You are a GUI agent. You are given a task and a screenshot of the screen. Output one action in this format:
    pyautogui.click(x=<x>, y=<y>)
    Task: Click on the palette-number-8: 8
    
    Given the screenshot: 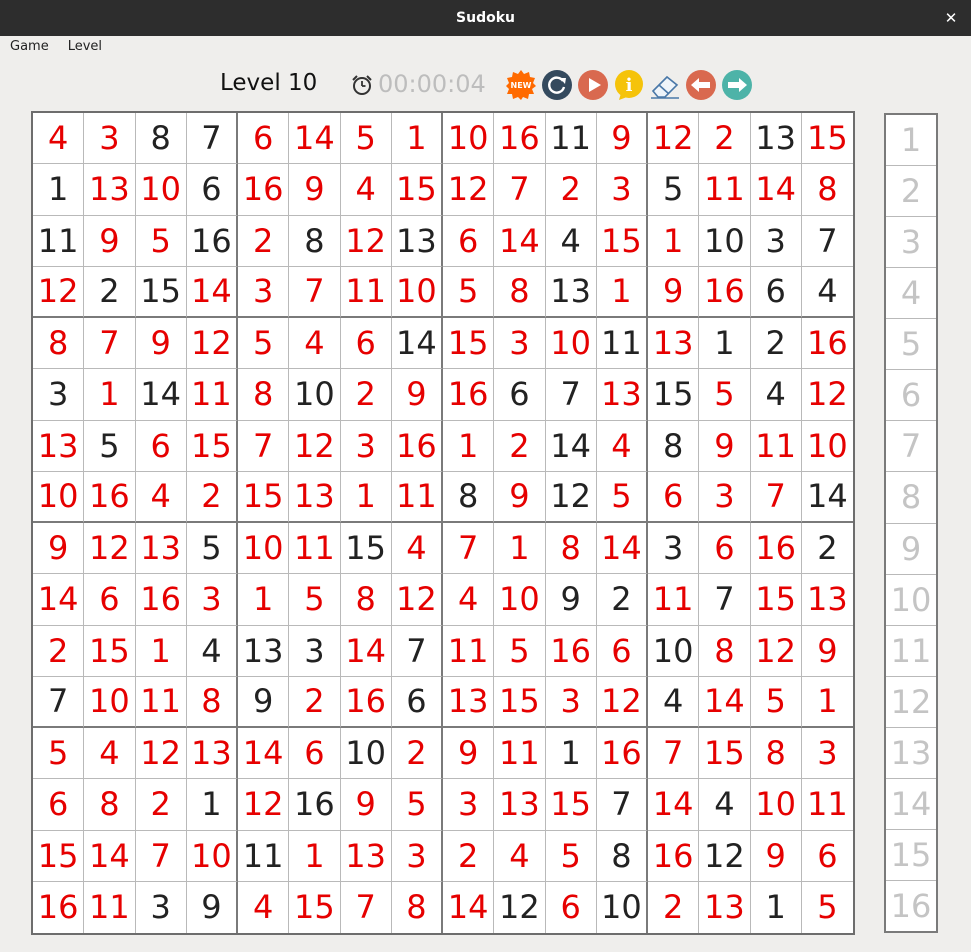 What is the action you would take?
    pyautogui.click(x=911, y=498)
    